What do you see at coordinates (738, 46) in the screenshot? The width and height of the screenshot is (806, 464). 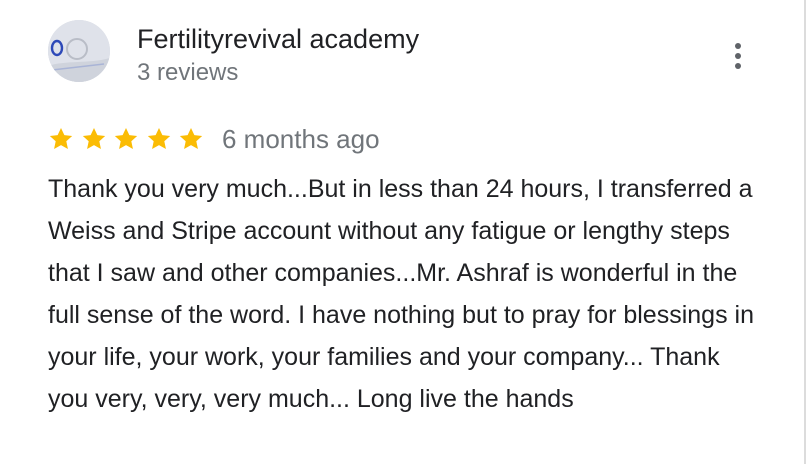 I see `more-vert-icon` at bounding box center [738, 46].